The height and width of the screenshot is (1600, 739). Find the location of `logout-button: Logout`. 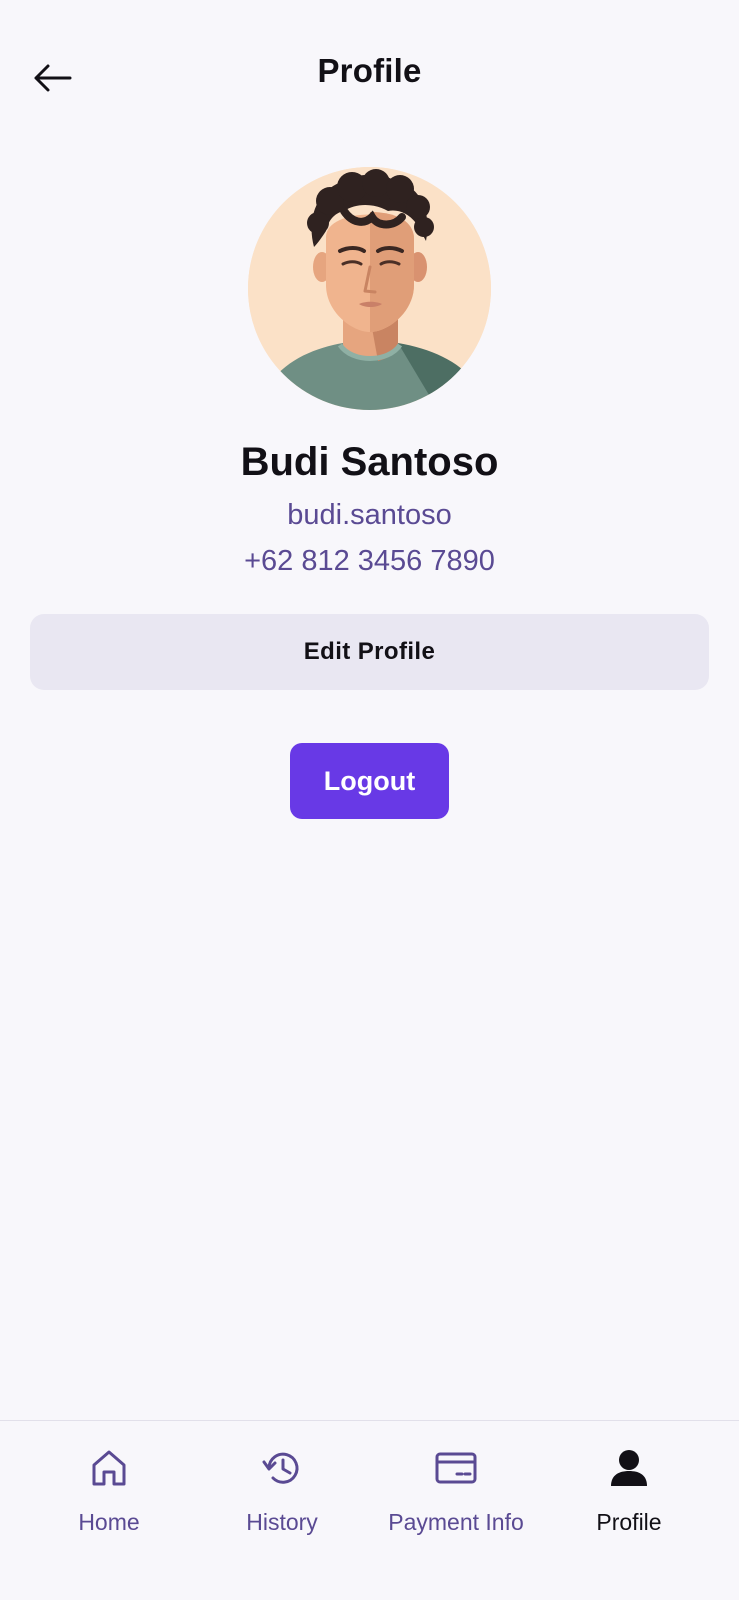

logout-button: Logout is located at coordinates (369, 781).